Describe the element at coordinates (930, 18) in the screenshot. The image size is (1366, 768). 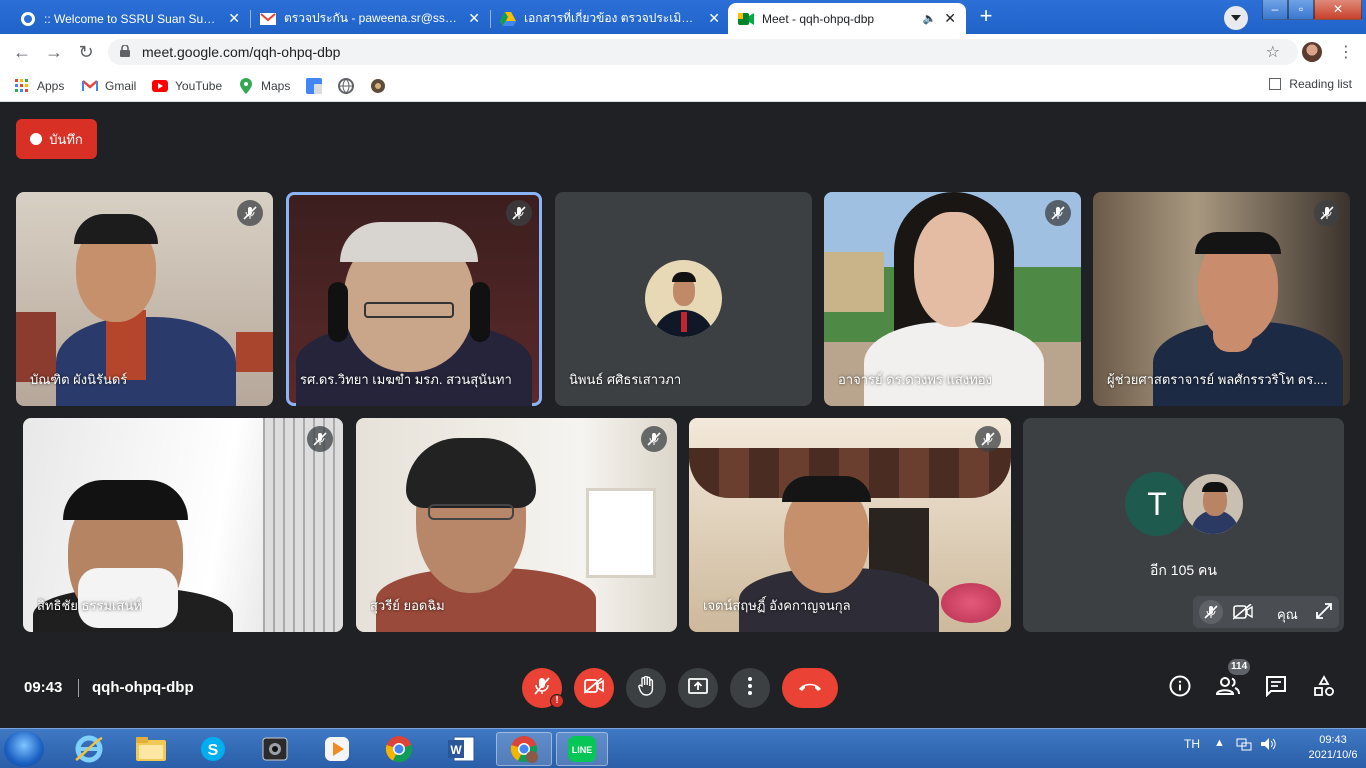
I see `speaker-icon: 🔈` at that location.